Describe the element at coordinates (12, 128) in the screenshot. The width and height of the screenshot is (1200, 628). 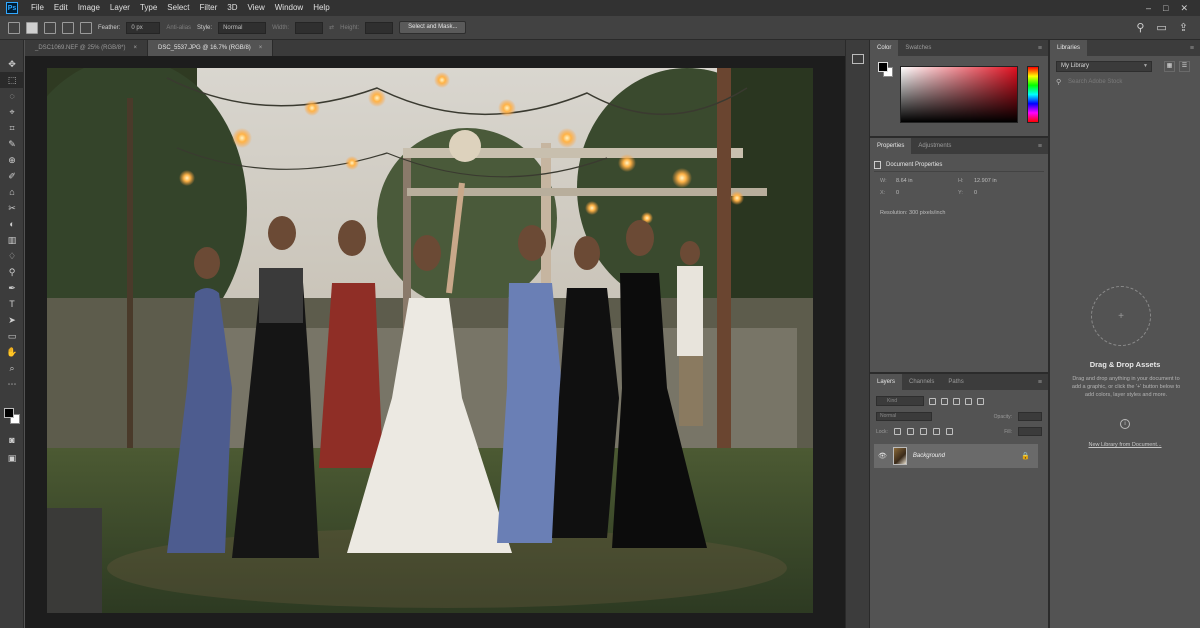
I see `crop-tool-icon: ⌗` at that location.